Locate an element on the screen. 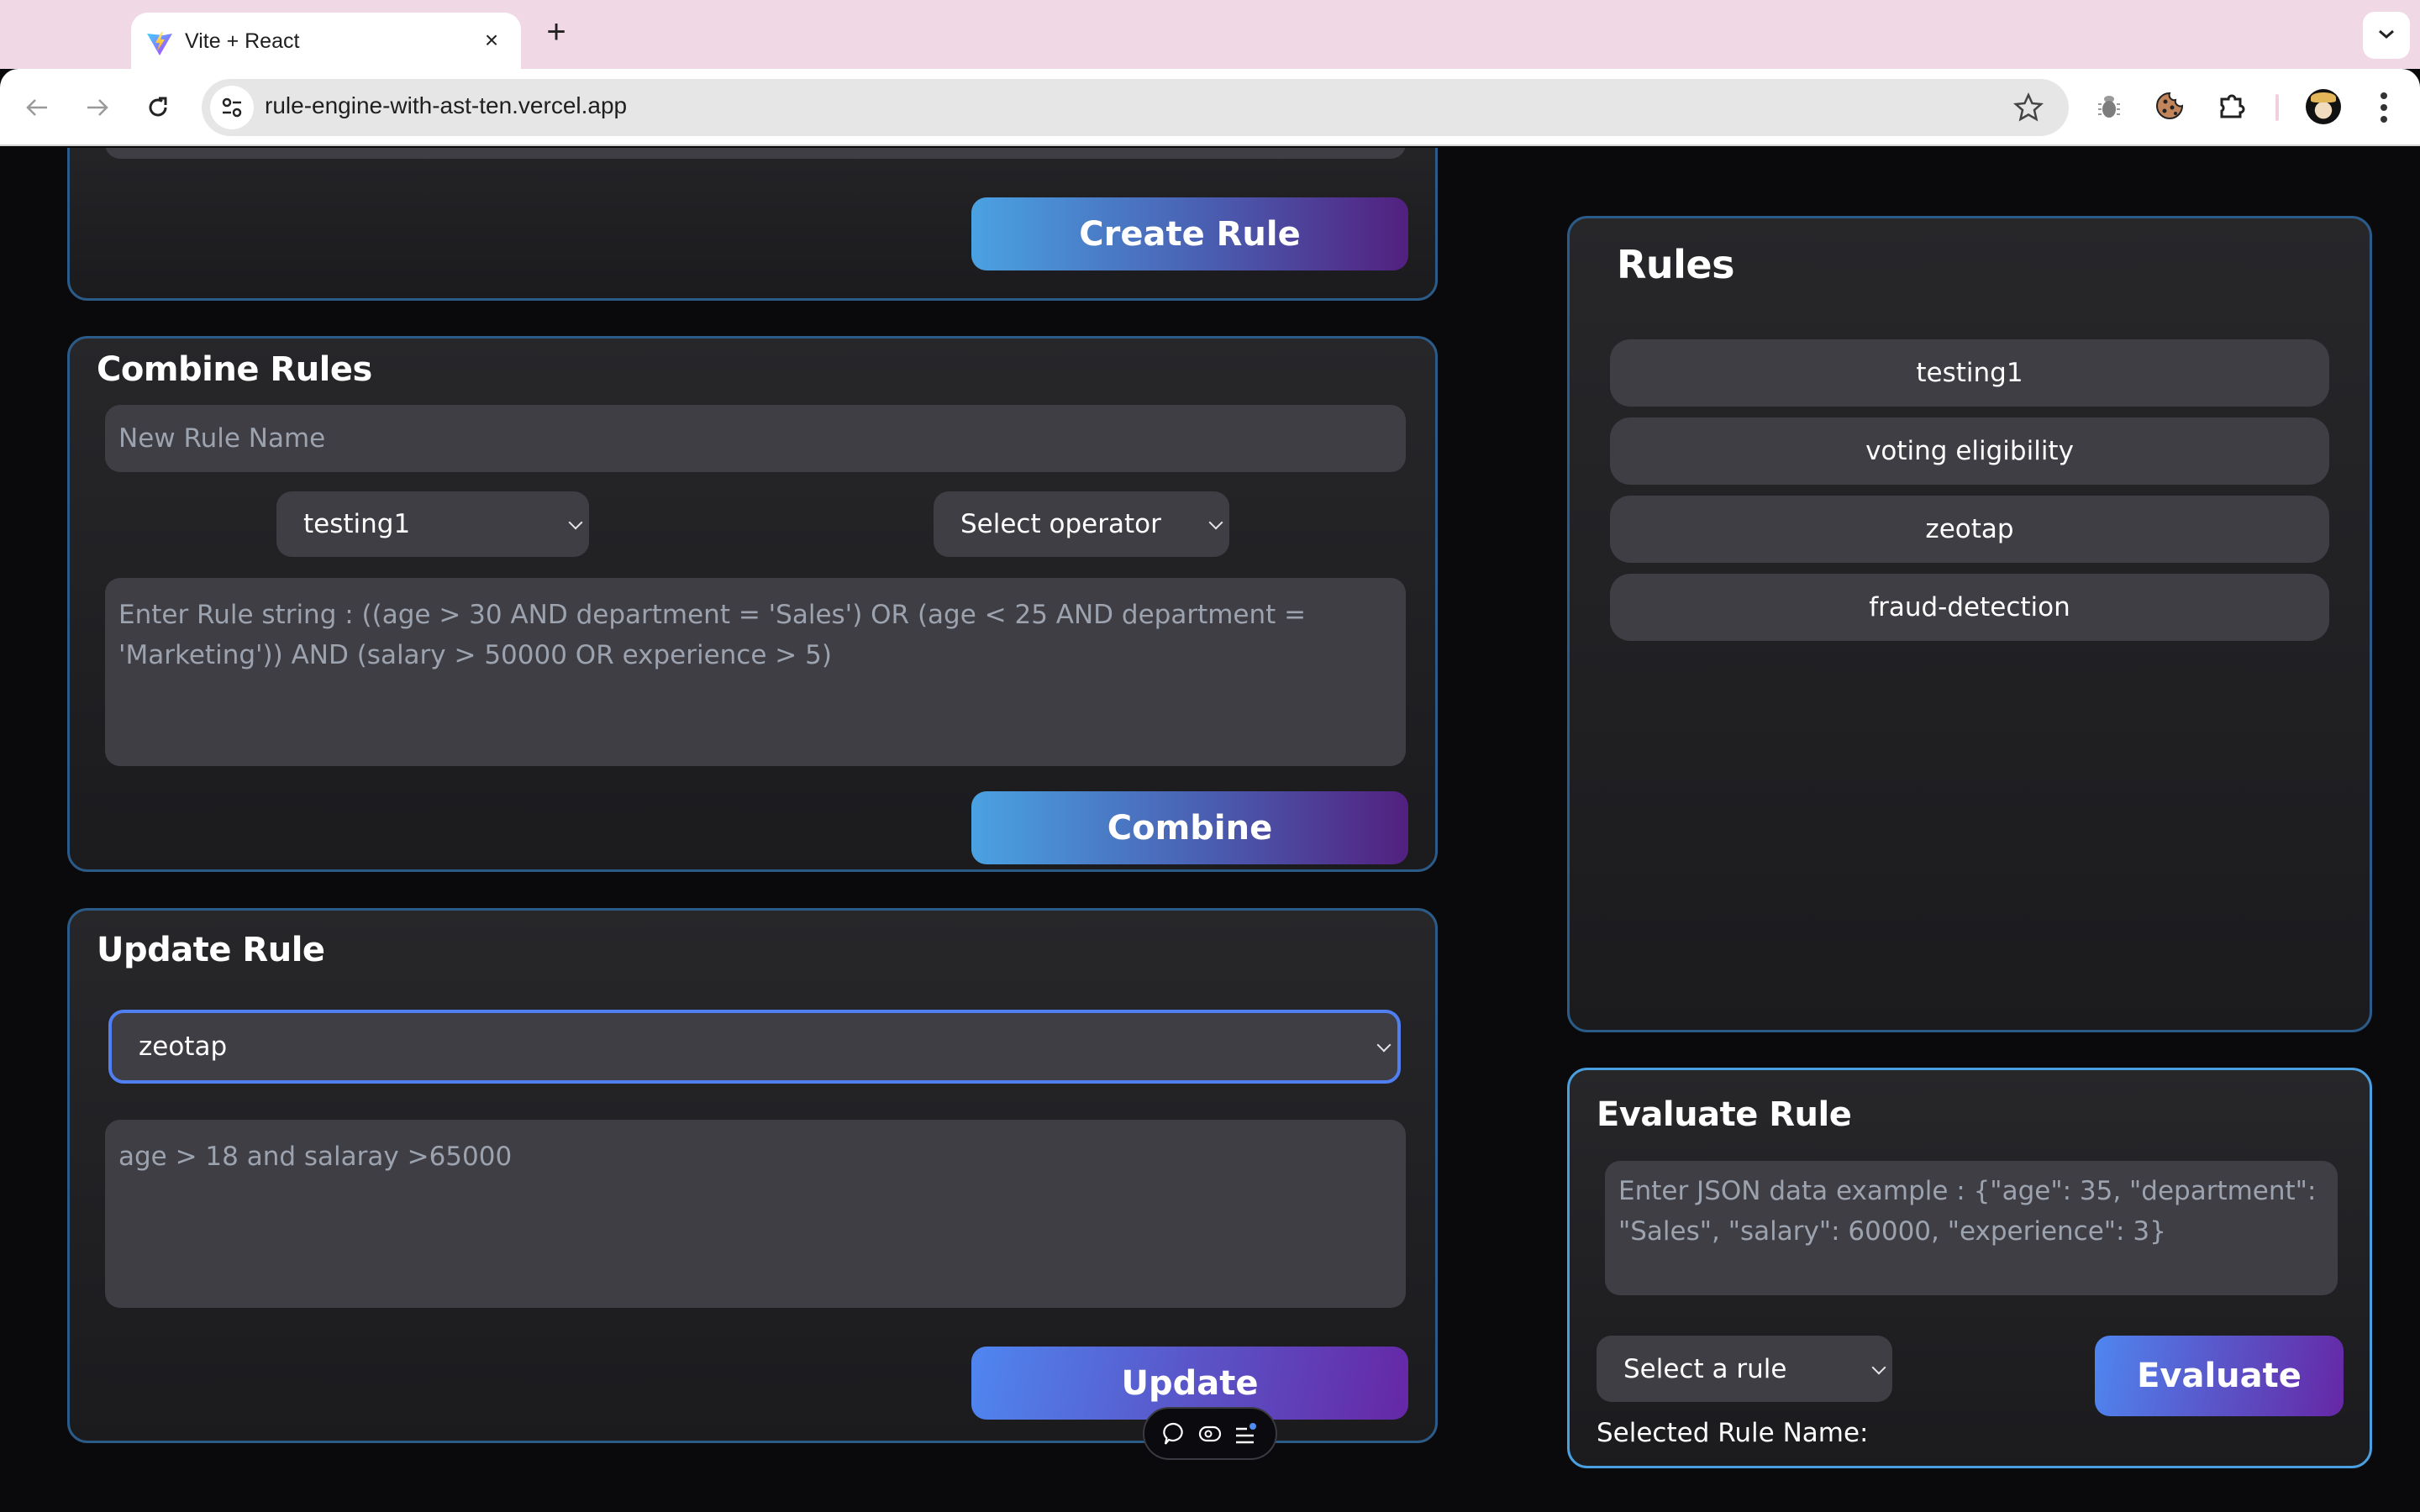  evaluate-rule-select: Select a rule is located at coordinates (1744, 1369).